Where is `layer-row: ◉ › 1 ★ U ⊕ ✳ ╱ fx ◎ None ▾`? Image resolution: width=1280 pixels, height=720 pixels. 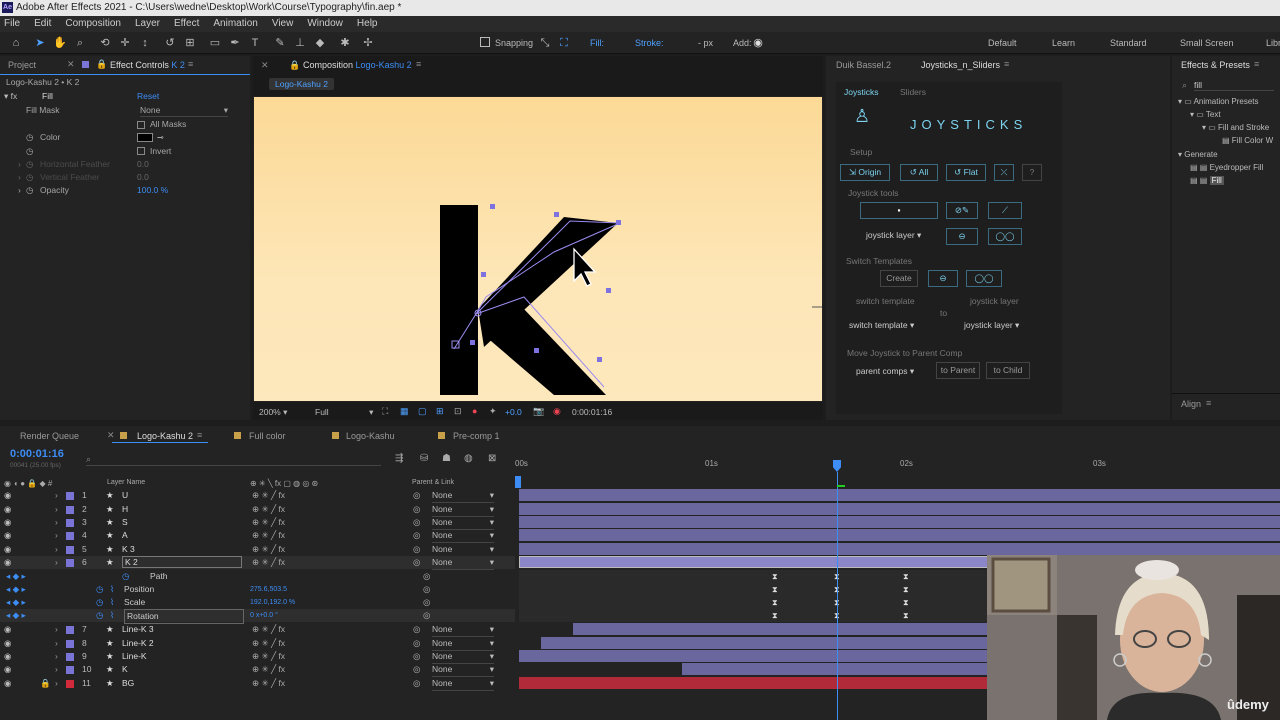 layer-row: ◉ › 1 ★ U ⊕ ✳ ╱ fx ◎ None ▾ is located at coordinates (257, 496).